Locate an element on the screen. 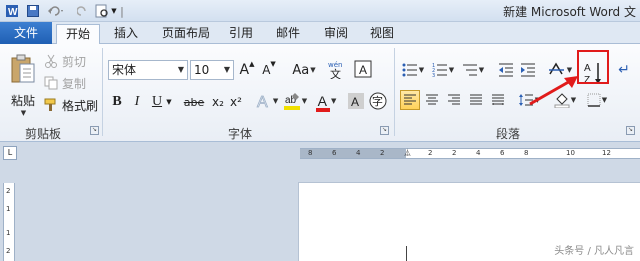 This screenshot has width=640, height=261. group-divider is located at coordinates (102, 92).